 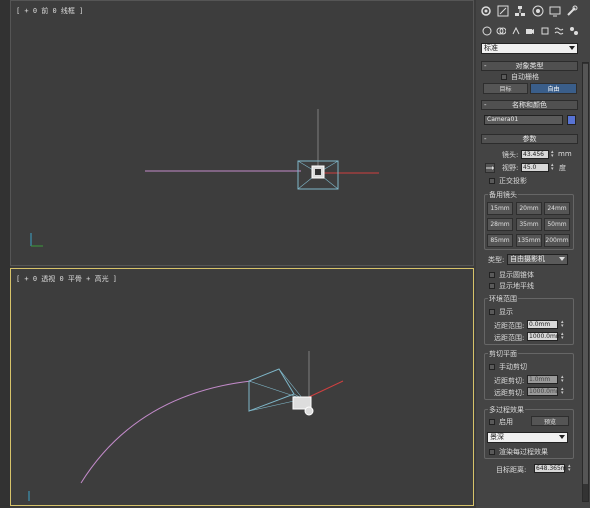 I want to click on stock-lens-button-200mm: 200mm, so click(x=557, y=240).